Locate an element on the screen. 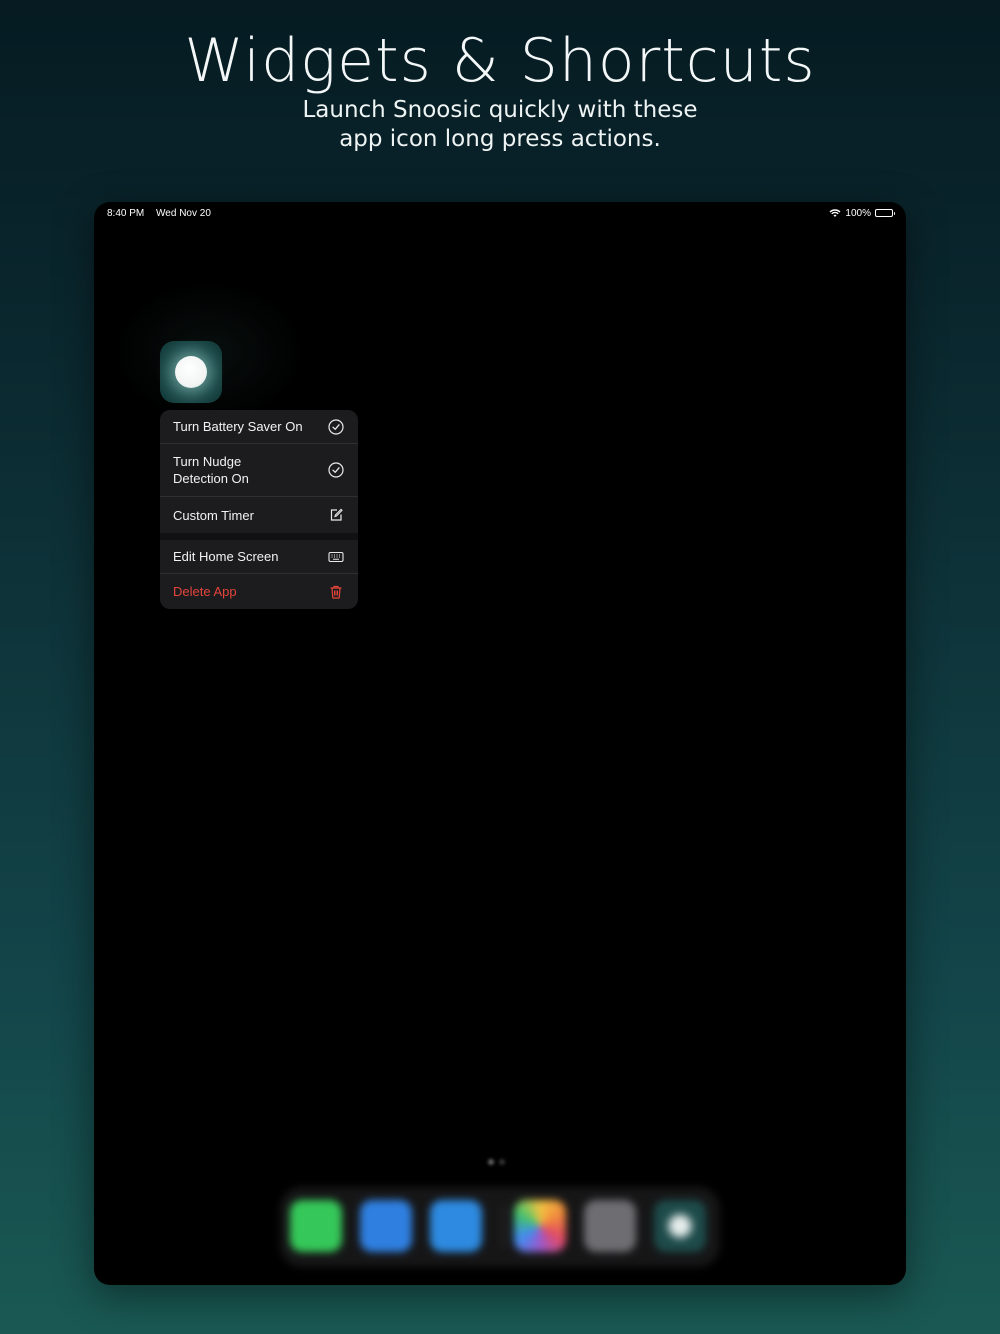  menu-item-edit-home-screen: Edit Home Screen is located at coordinates (259, 557).